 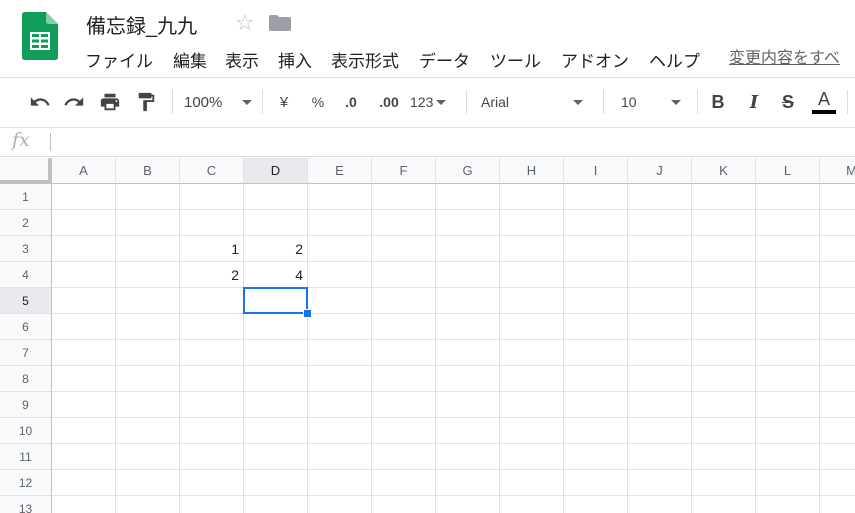 I want to click on cell-I5, so click(x=596, y=301).